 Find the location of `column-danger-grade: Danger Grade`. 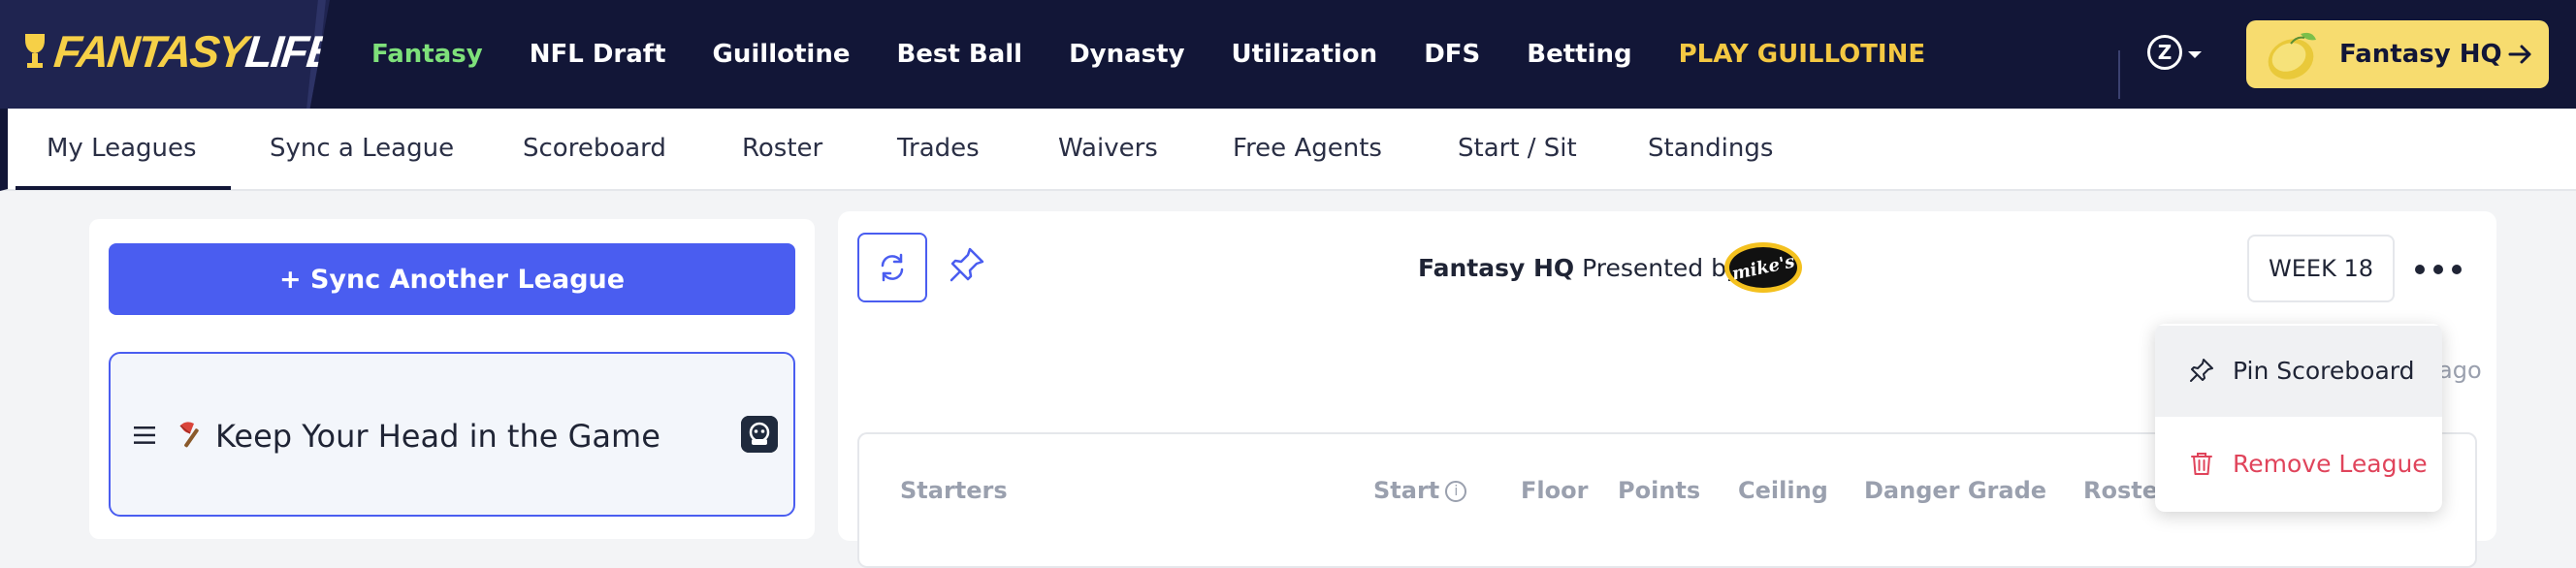

column-danger-grade: Danger Grade is located at coordinates (1955, 490).